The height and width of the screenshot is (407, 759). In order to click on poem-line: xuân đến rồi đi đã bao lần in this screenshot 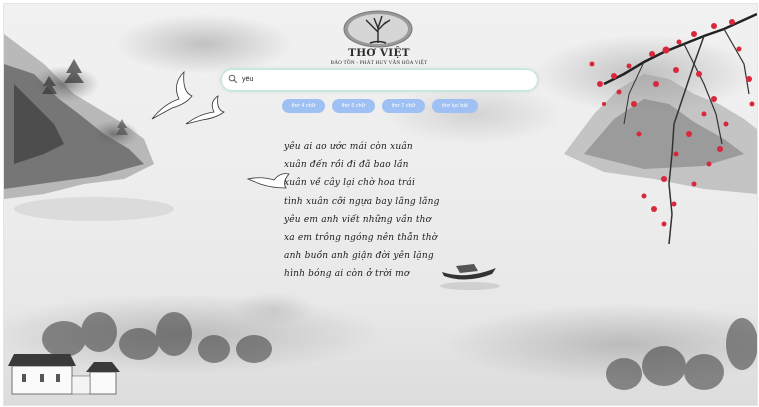, I will do `click(346, 165)`.